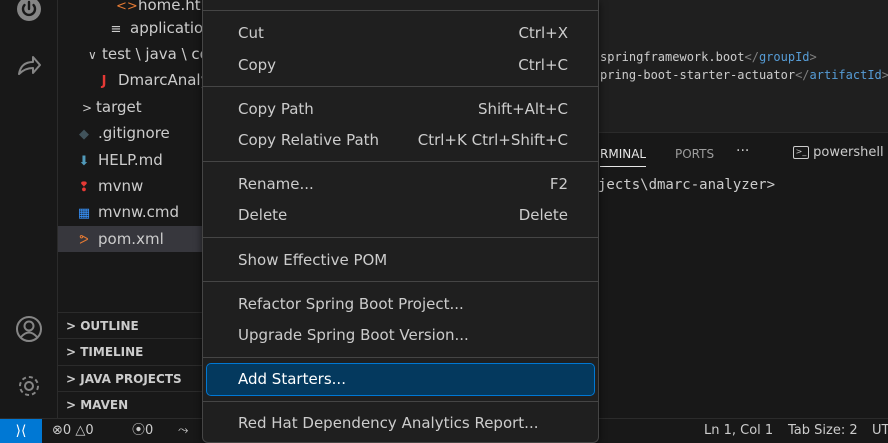 This screenshot has width=888, height=443. I want to click on menu-label: Copy Path, so click(276, 109).